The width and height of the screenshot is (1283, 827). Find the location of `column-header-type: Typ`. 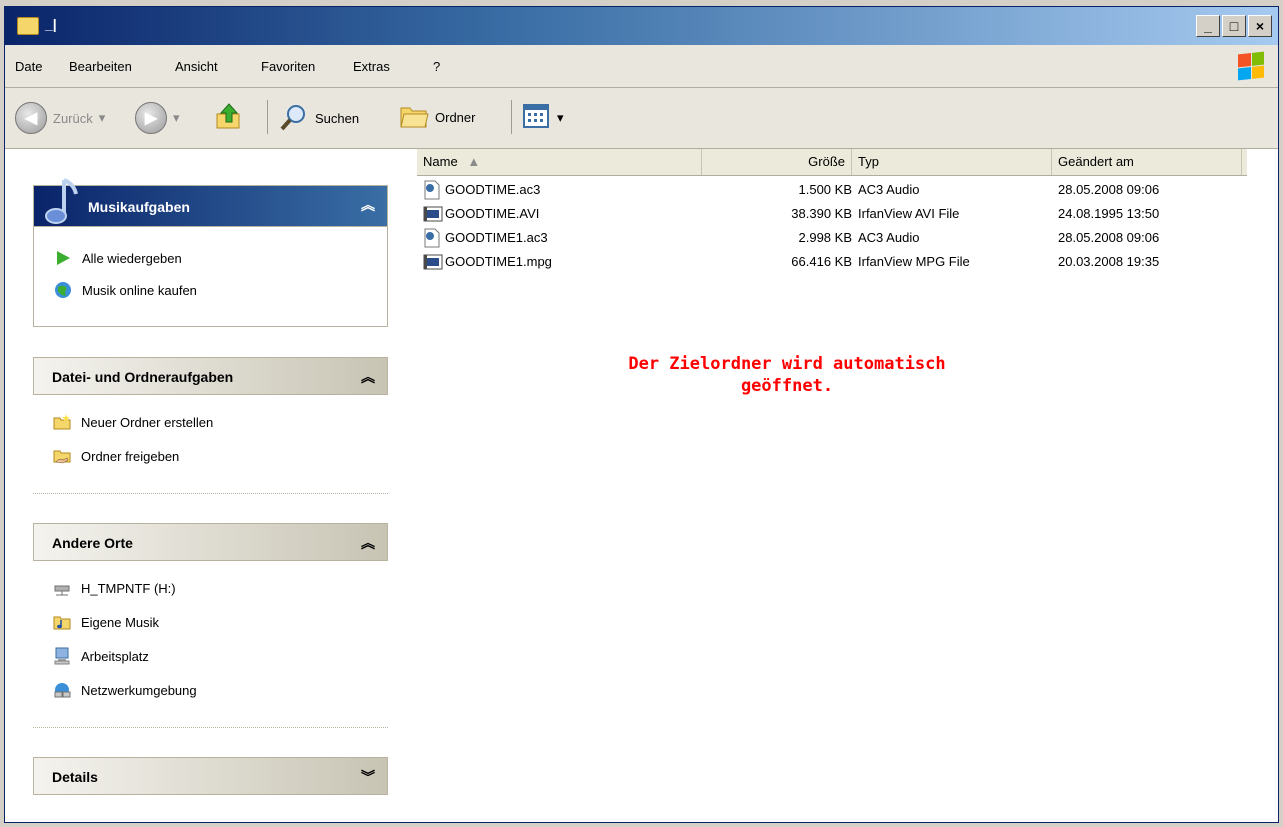

column-header-type: Typ is located at coordinates (952, 162).